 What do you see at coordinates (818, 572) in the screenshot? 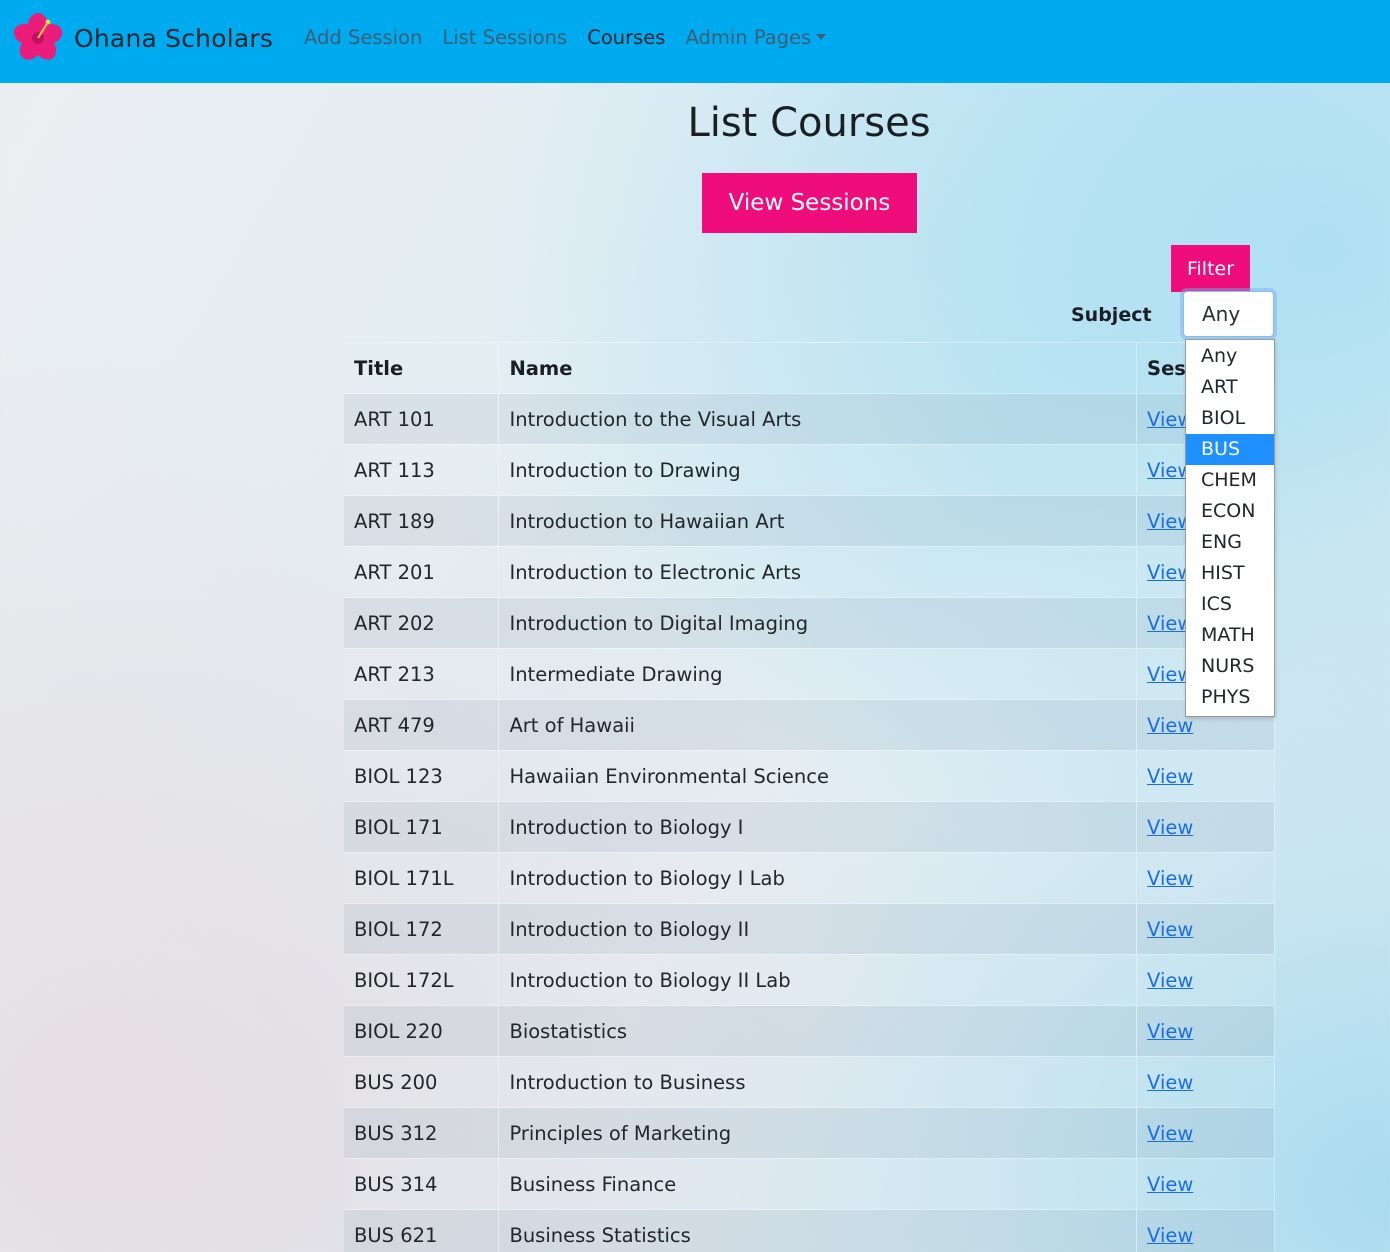
I see `course-name: Introduction to Electronic Arts` at bounding box center [818, 572].